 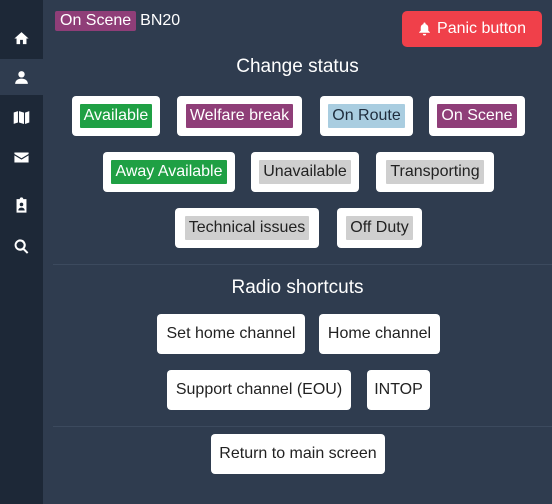 I want to click on status-button-available: Available, so click(x=116, y=116).